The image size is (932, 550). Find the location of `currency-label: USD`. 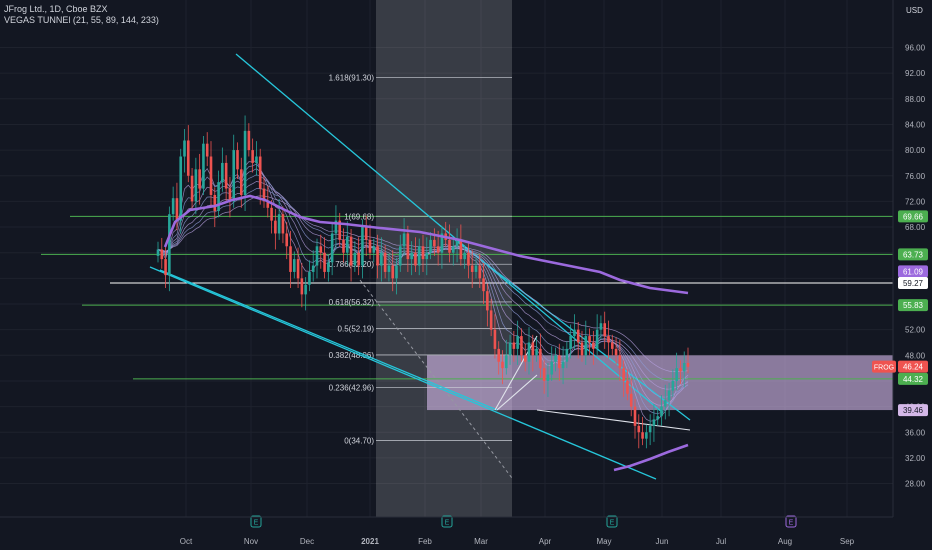

currency-label: USD is located at coordinates (914, 10).